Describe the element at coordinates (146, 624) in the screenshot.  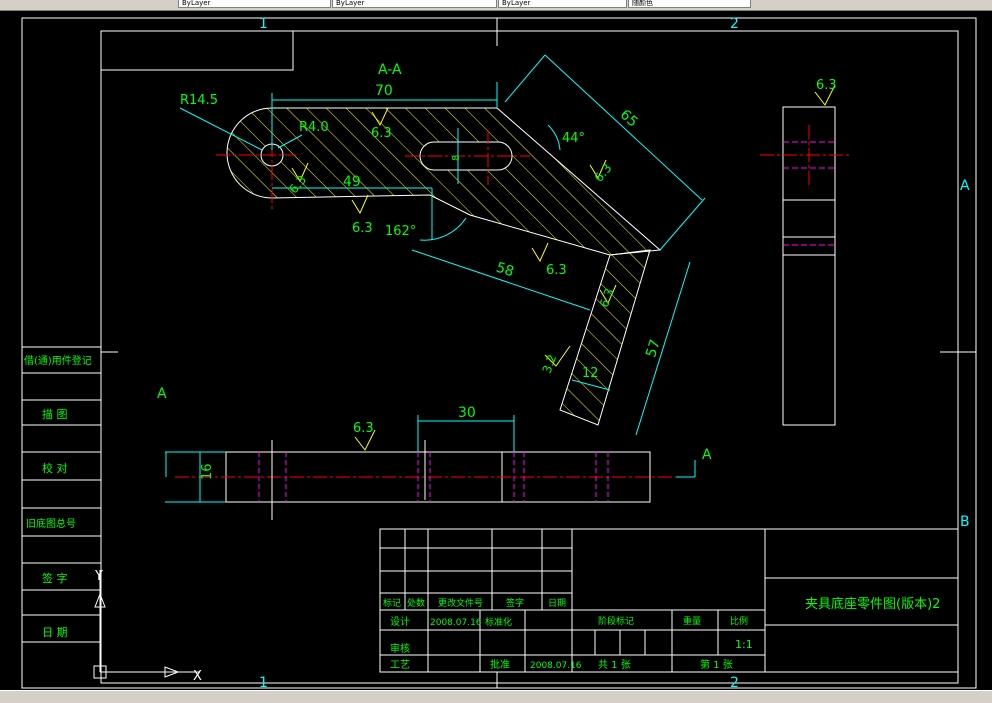
I see `ucs-icon` at that location.